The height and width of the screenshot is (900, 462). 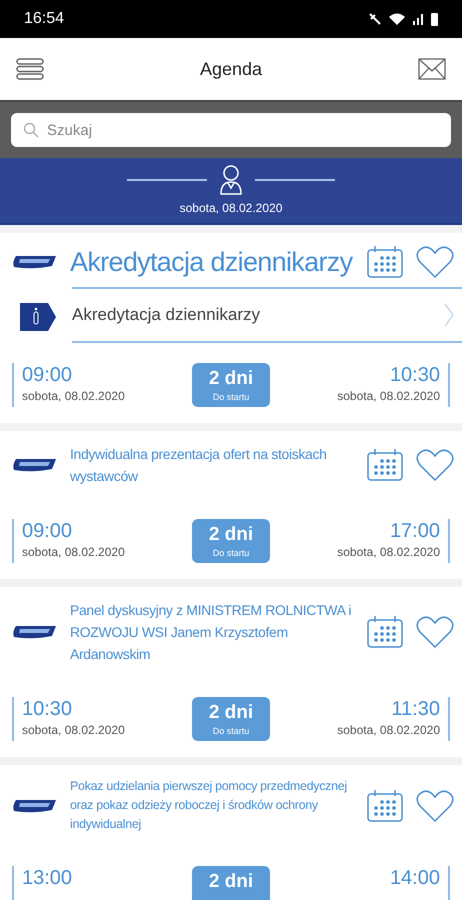 I want to click on event-title: Pokaz udzielania pierwszej pomocy przedmedycznej oraz pokaz odzieży roboczej i środków ochrony indywidualnej, so click(x=214, y=805).